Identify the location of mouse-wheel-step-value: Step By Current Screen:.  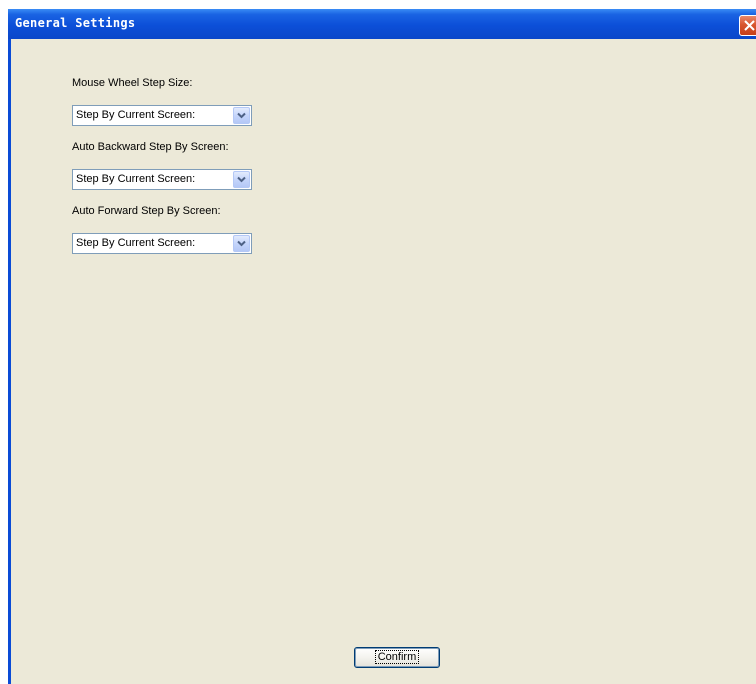
(136, 115).